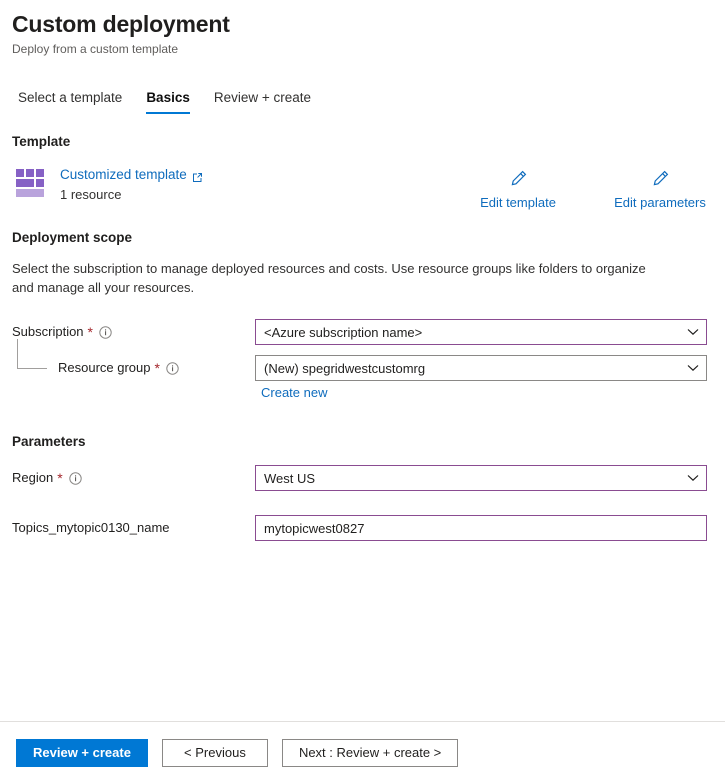  I want to click on subscription-row: Subscription * <Azure subscription name>, so click(362, 332).